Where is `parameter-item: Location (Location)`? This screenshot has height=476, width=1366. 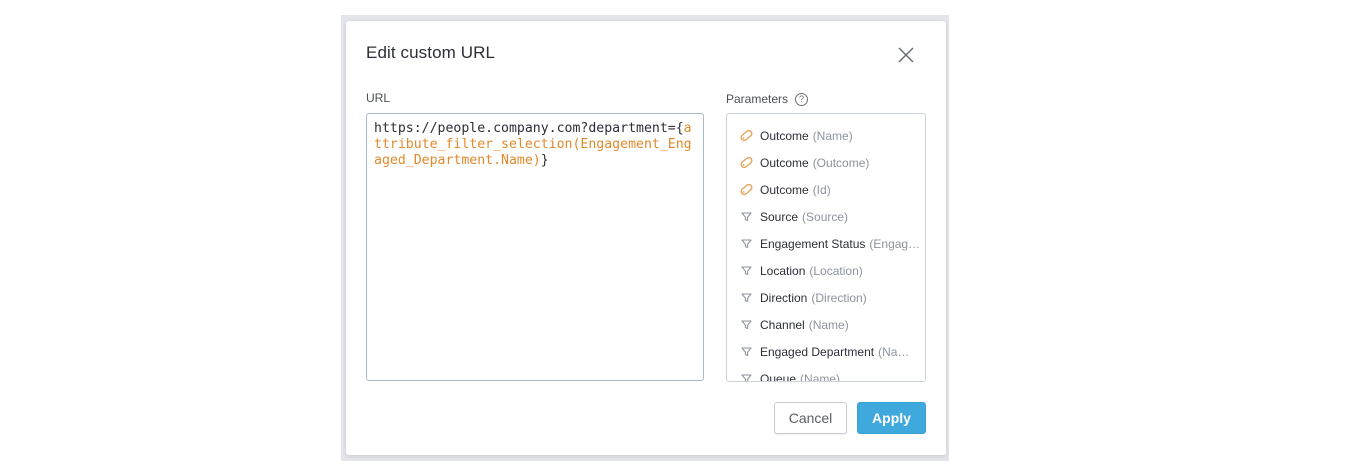 parameter-item: Location (Location) is located at coordinates (826, 270).